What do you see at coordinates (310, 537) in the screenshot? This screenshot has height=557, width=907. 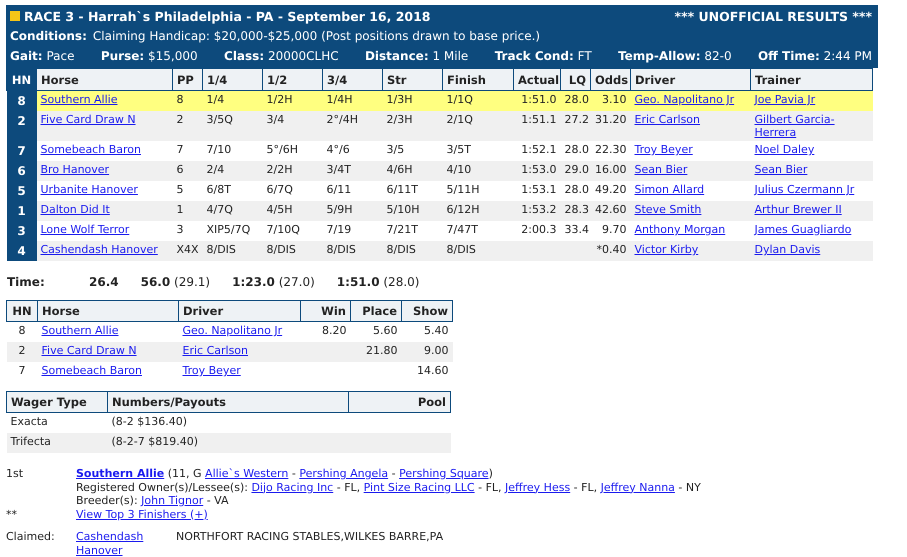 I see `claimed-by: NORTHFORT RACING STABLES,WILKES BARRE,PA` at bounding box center [310, 537].